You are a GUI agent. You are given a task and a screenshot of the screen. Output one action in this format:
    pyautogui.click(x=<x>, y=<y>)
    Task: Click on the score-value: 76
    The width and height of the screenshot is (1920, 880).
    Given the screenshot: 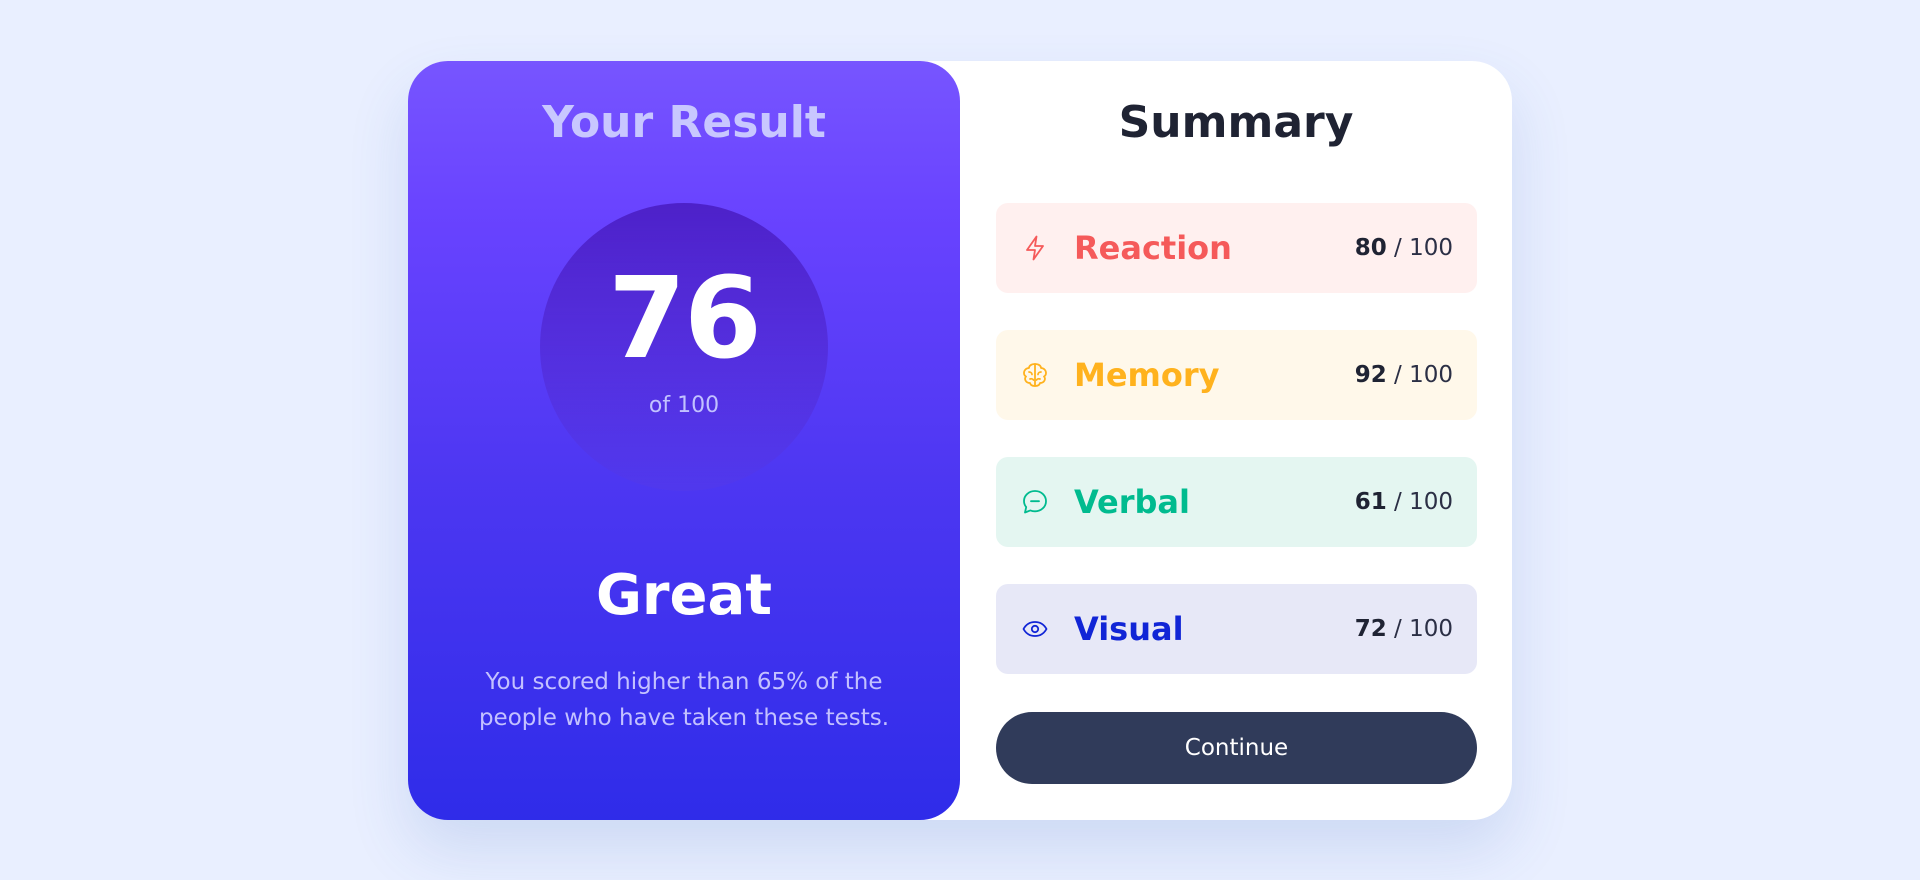 What is the action you would take?
    pyautogui.click(x=685, y=319)
    